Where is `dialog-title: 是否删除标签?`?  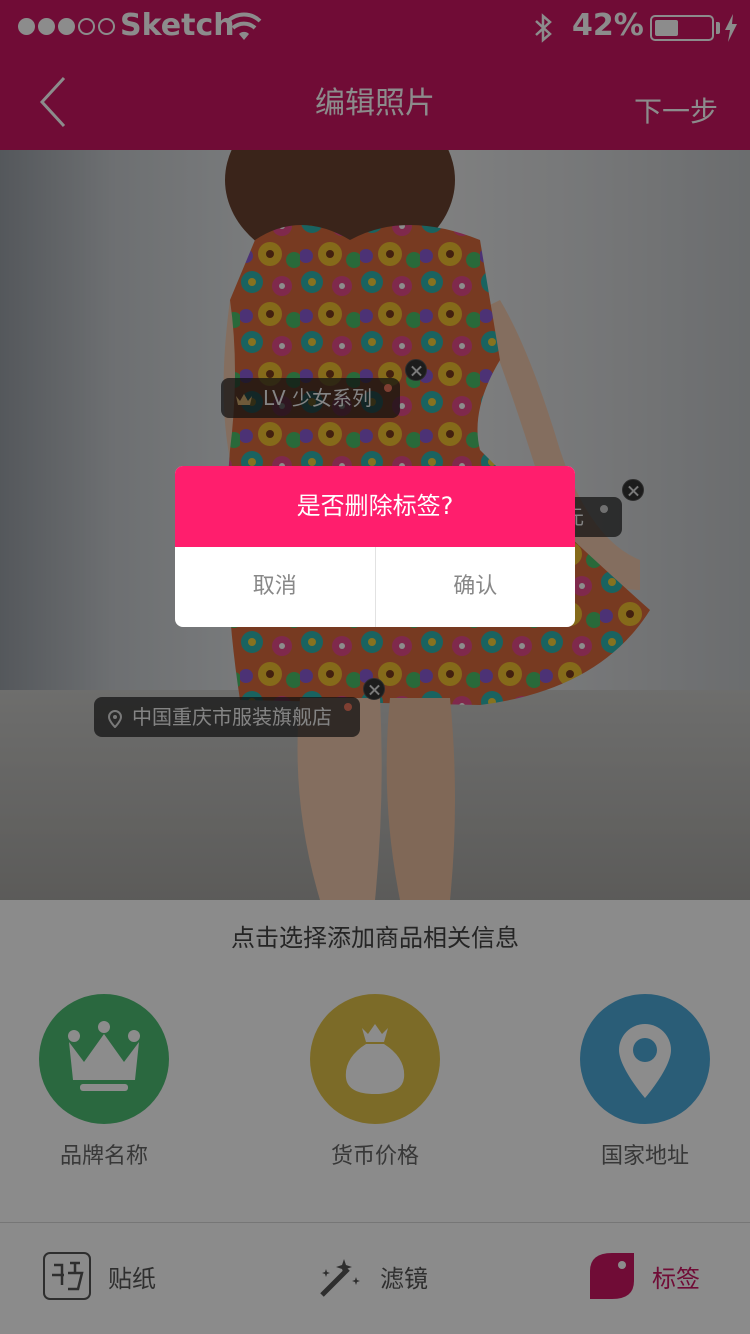 dialog-title: 是否删除标签? is located at coordinates (375, 506).